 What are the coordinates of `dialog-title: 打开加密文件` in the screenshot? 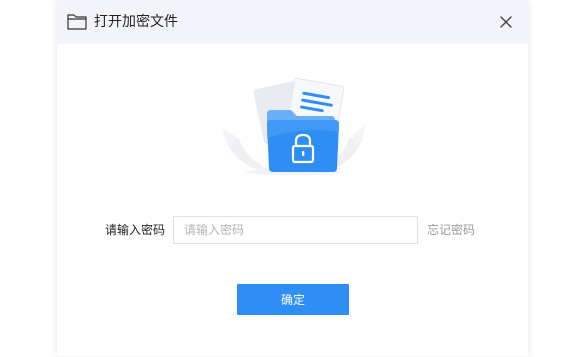 It's located at (136, 22).